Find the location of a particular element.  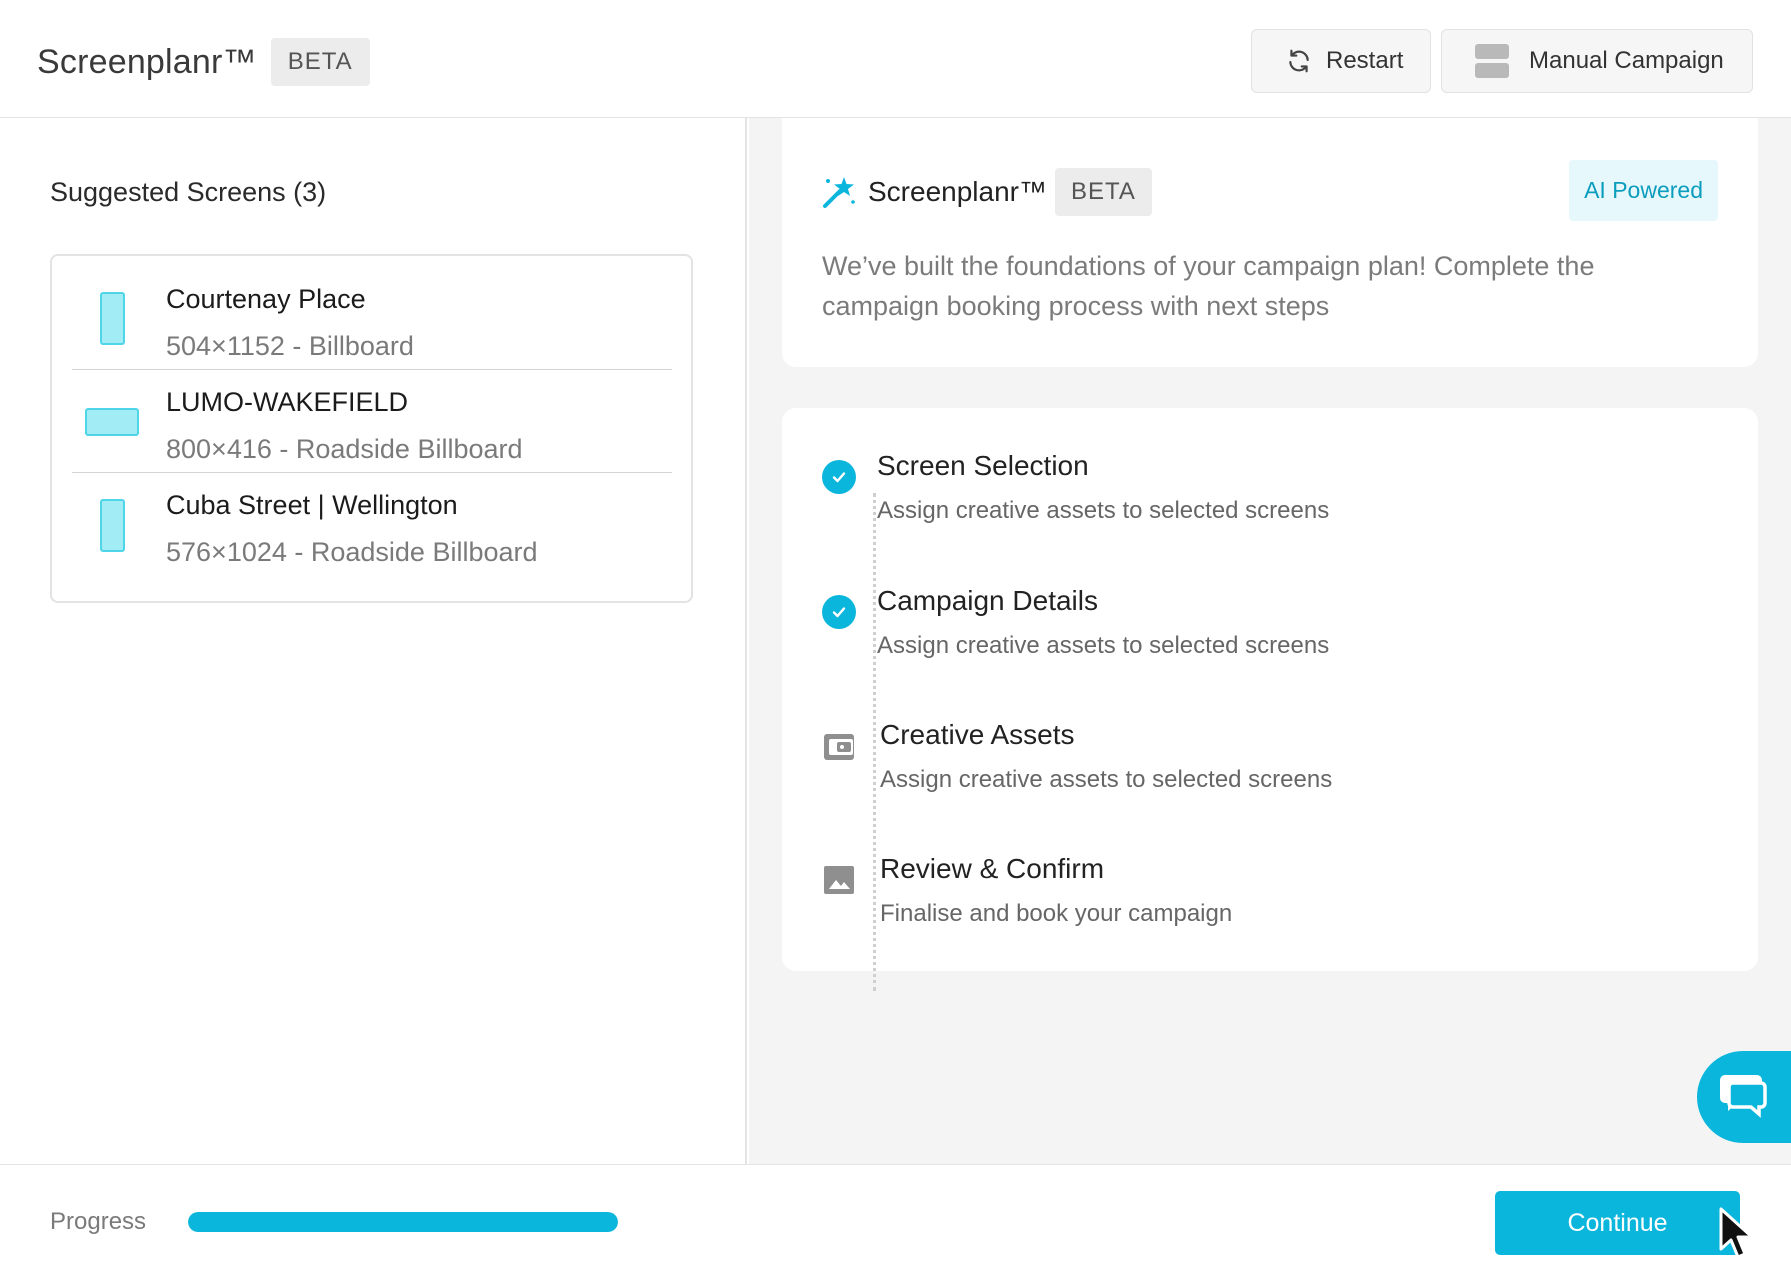

screen-name: Courtenay Place is located at coordinates (266, 299).